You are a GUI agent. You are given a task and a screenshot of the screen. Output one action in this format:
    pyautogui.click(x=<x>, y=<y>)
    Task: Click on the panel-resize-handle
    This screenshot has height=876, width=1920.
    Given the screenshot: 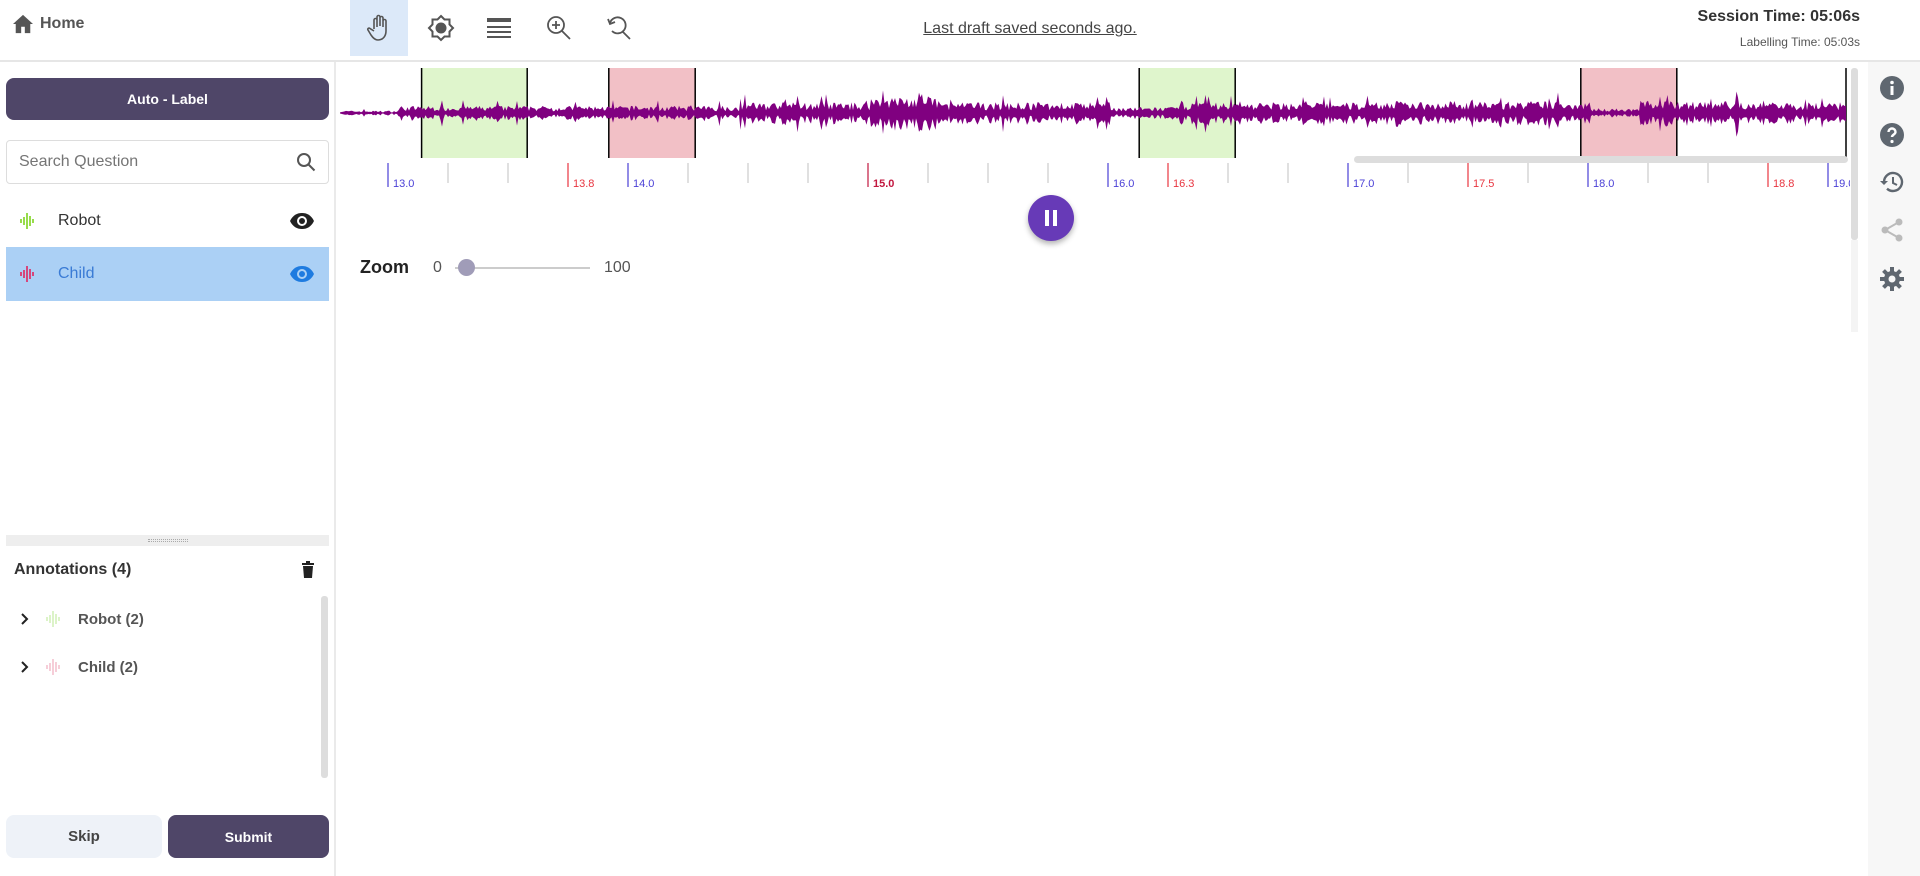 What is the action you would take?
    pyautogui.click(x=167, y=540)
    